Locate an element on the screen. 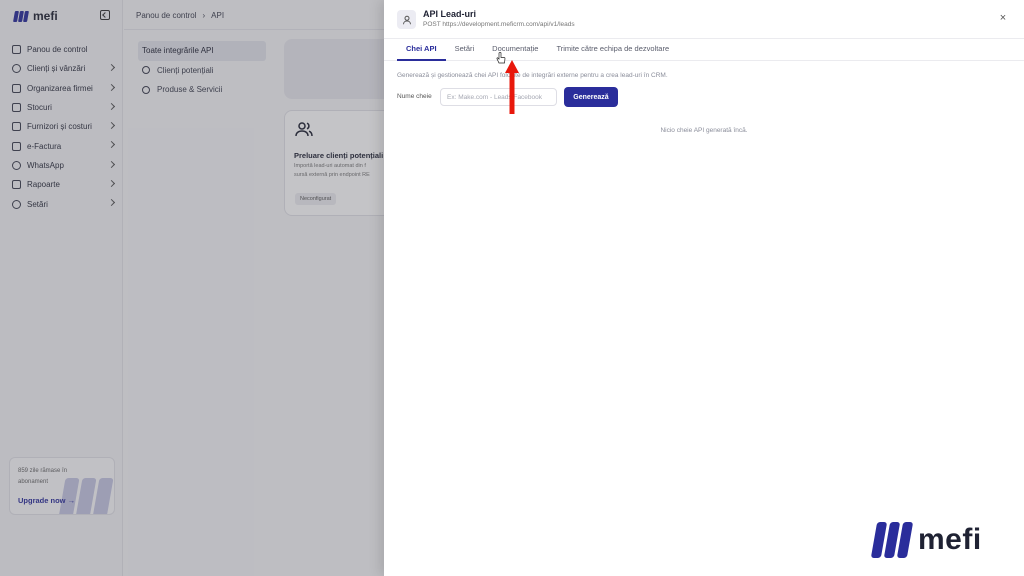 The width and height of the screenshot is (1024, 576). empty-state-text: Nicio cheie API generată încă. is located at coordinates (704, 130).